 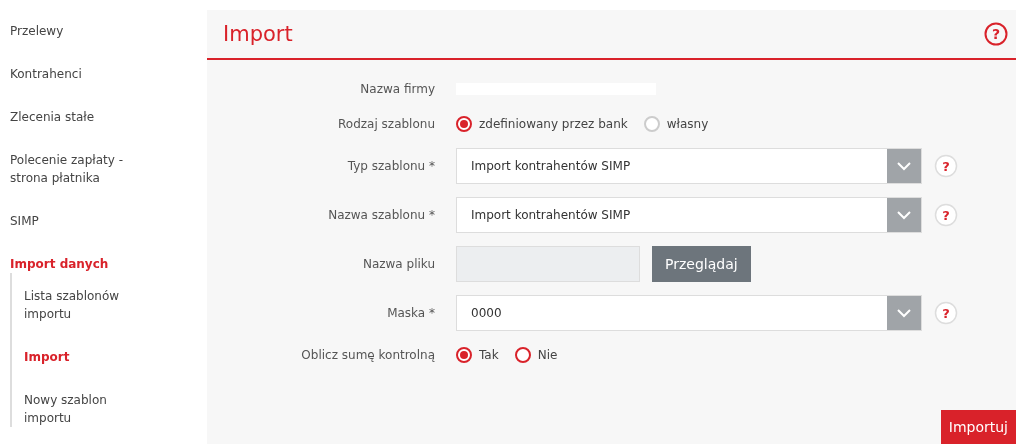 What do you see at coordinates (368, 355) in the screenshot?
I see `field-label: Oblicz sumę kontrolną` at bounding box center [368, 355].